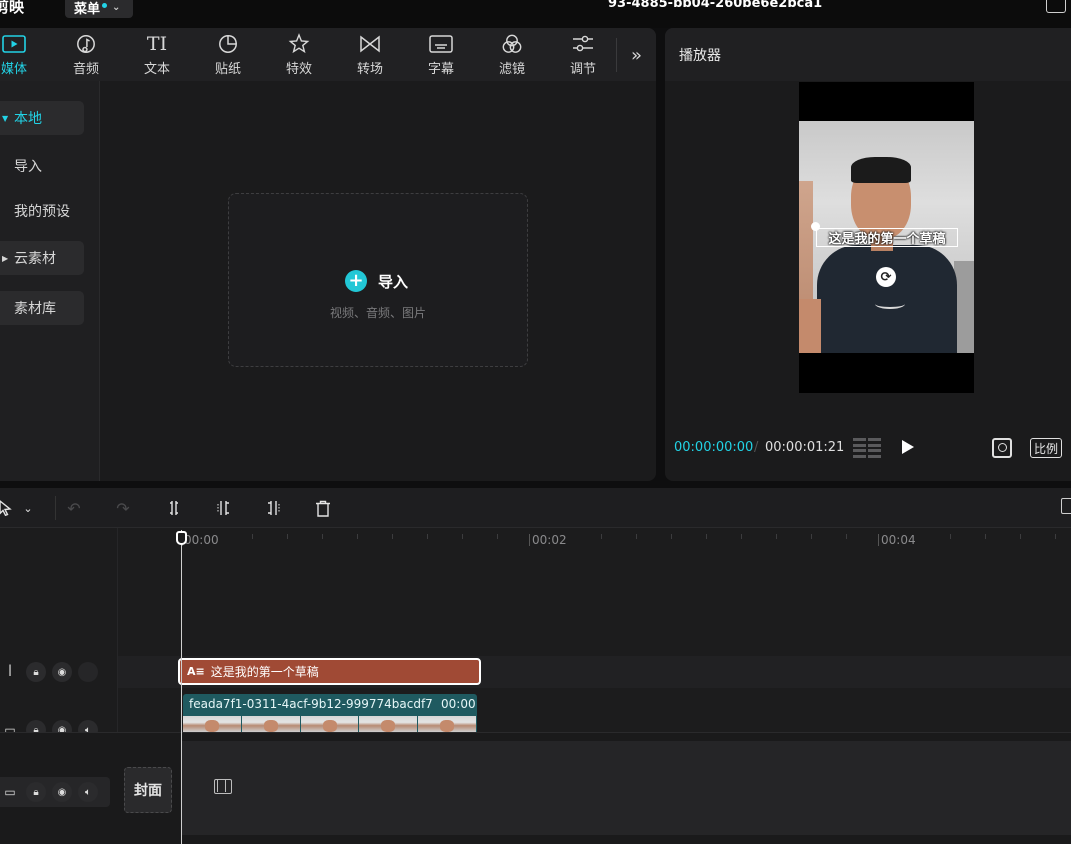 The height and width of the screenshot is (844, 1071). I want to click on total-duration: 00:00:01:21, so click(805, 447).